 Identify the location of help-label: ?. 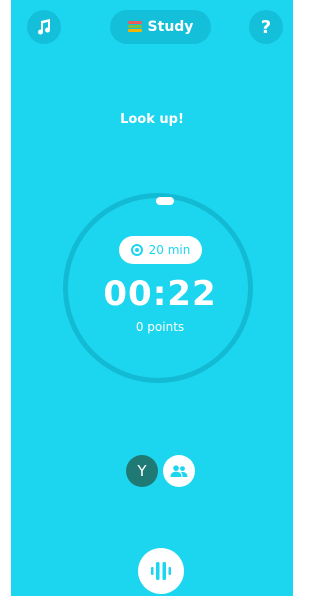
(266, 27).